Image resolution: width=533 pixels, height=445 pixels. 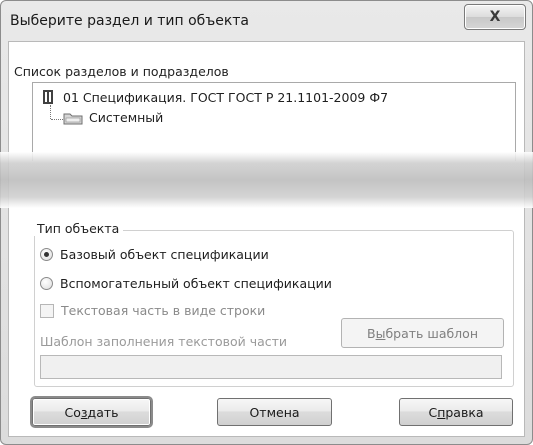 What do you see at coordinates (84, 412) in the screenshot?
I see `button-accelerator: з` at bounding box center [84, 412].